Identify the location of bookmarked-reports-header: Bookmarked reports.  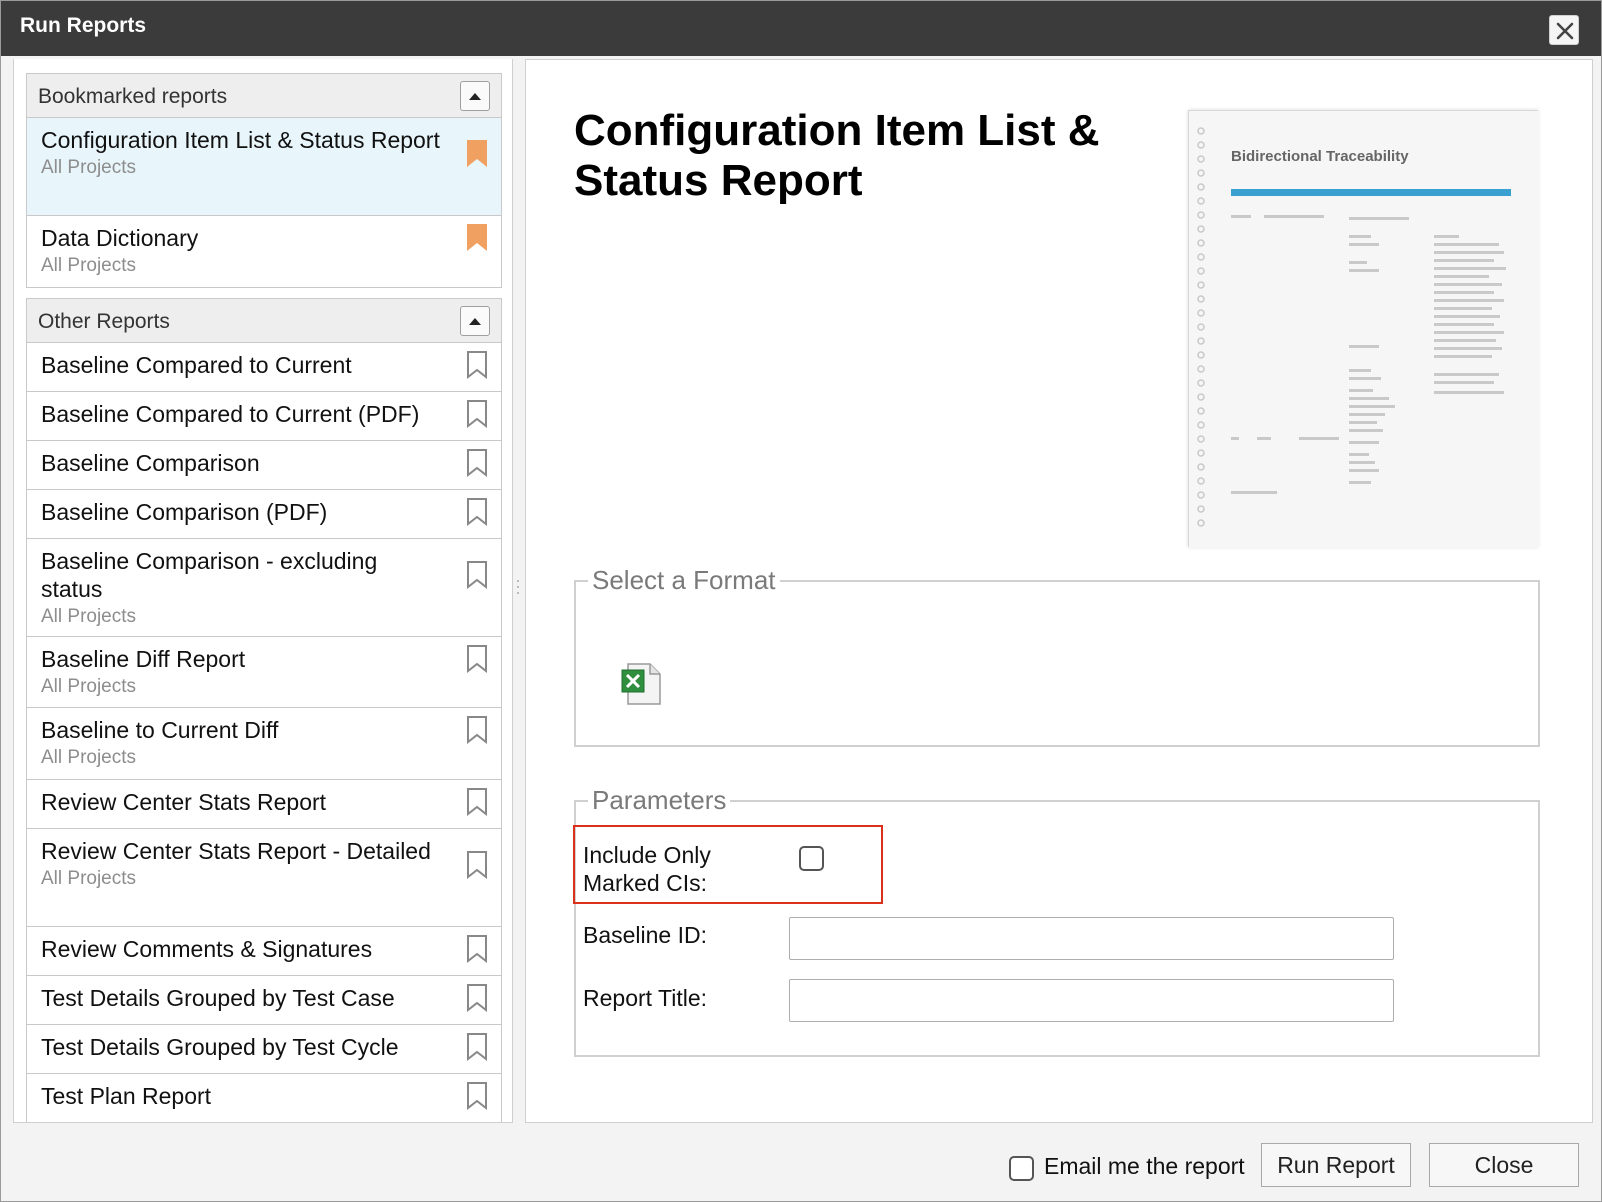
(264, 96).